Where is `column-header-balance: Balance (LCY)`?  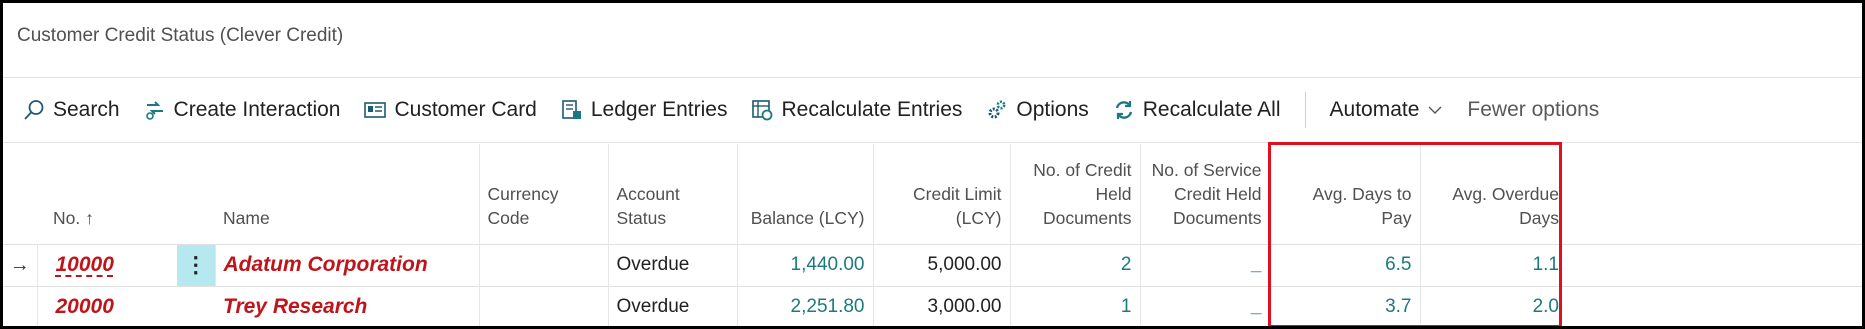
column-header-balance: Balance (LCY) is located at coordinates (805, 194).